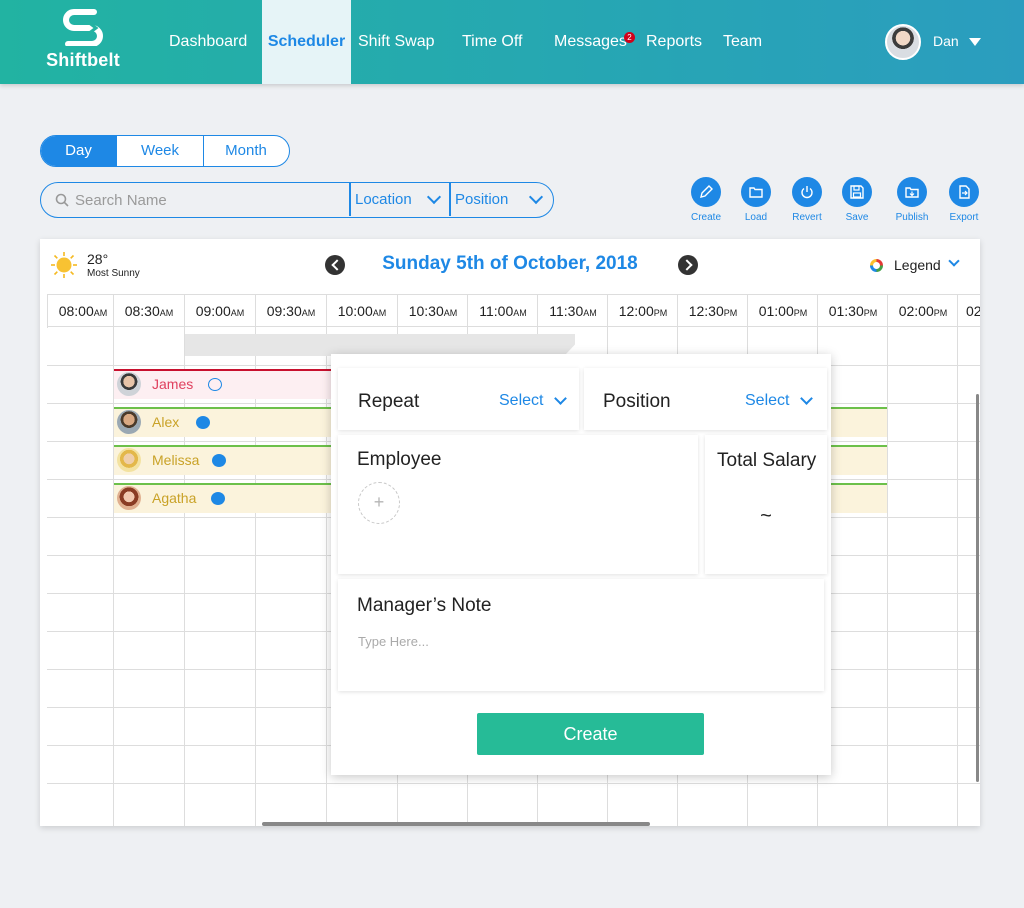 This screenshot has width=1024, height=908. What do you see at coordinates (674, 42) in the screenshot?
I see `nav-reports: Reports` at bounding box center [674, 42].